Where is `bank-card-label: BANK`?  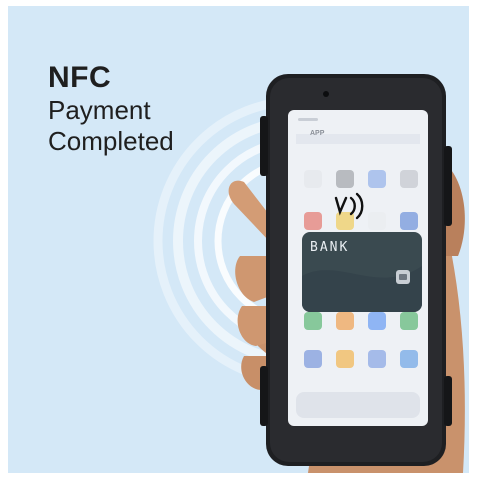
bank-card-label: BANK is located at coordinates (330, 247).